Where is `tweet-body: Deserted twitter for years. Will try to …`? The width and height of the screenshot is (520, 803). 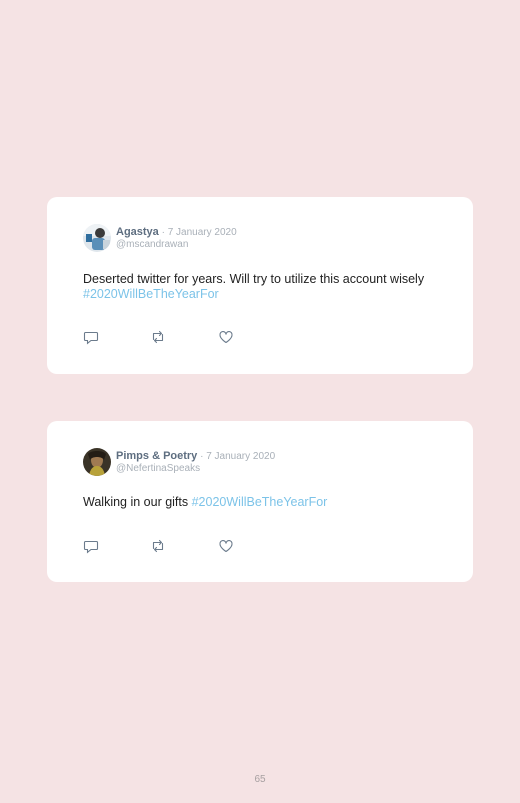
tweet-body: Deserted twitter for years. Will try to … is located at coordinates (254, 279).